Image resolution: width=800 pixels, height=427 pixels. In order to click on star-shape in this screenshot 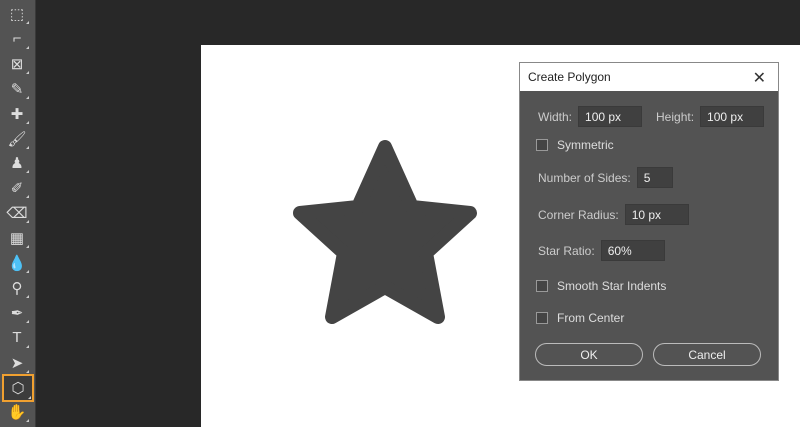, I will do `click(385, 235)`.